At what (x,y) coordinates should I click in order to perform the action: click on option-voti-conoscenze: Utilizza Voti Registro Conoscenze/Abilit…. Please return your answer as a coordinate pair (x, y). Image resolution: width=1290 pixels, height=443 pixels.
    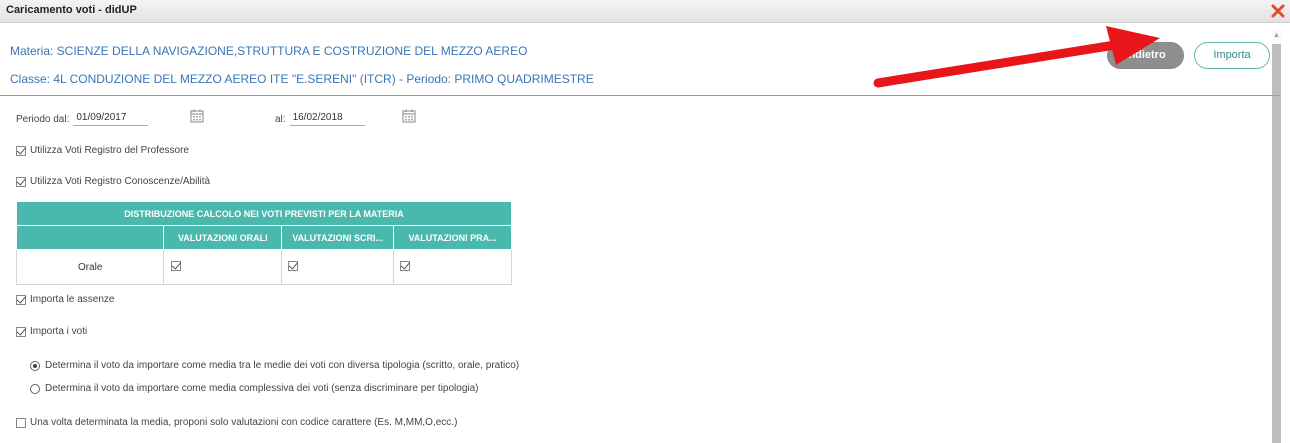
    Looking at the image, I should click on (113, 181).